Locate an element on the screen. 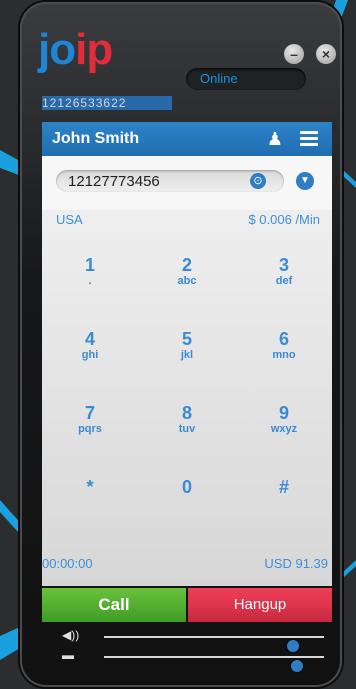 The height and width of the screenshot is (689, 356). account-balance: USD 91.39 is located at coordinates (296, 563).